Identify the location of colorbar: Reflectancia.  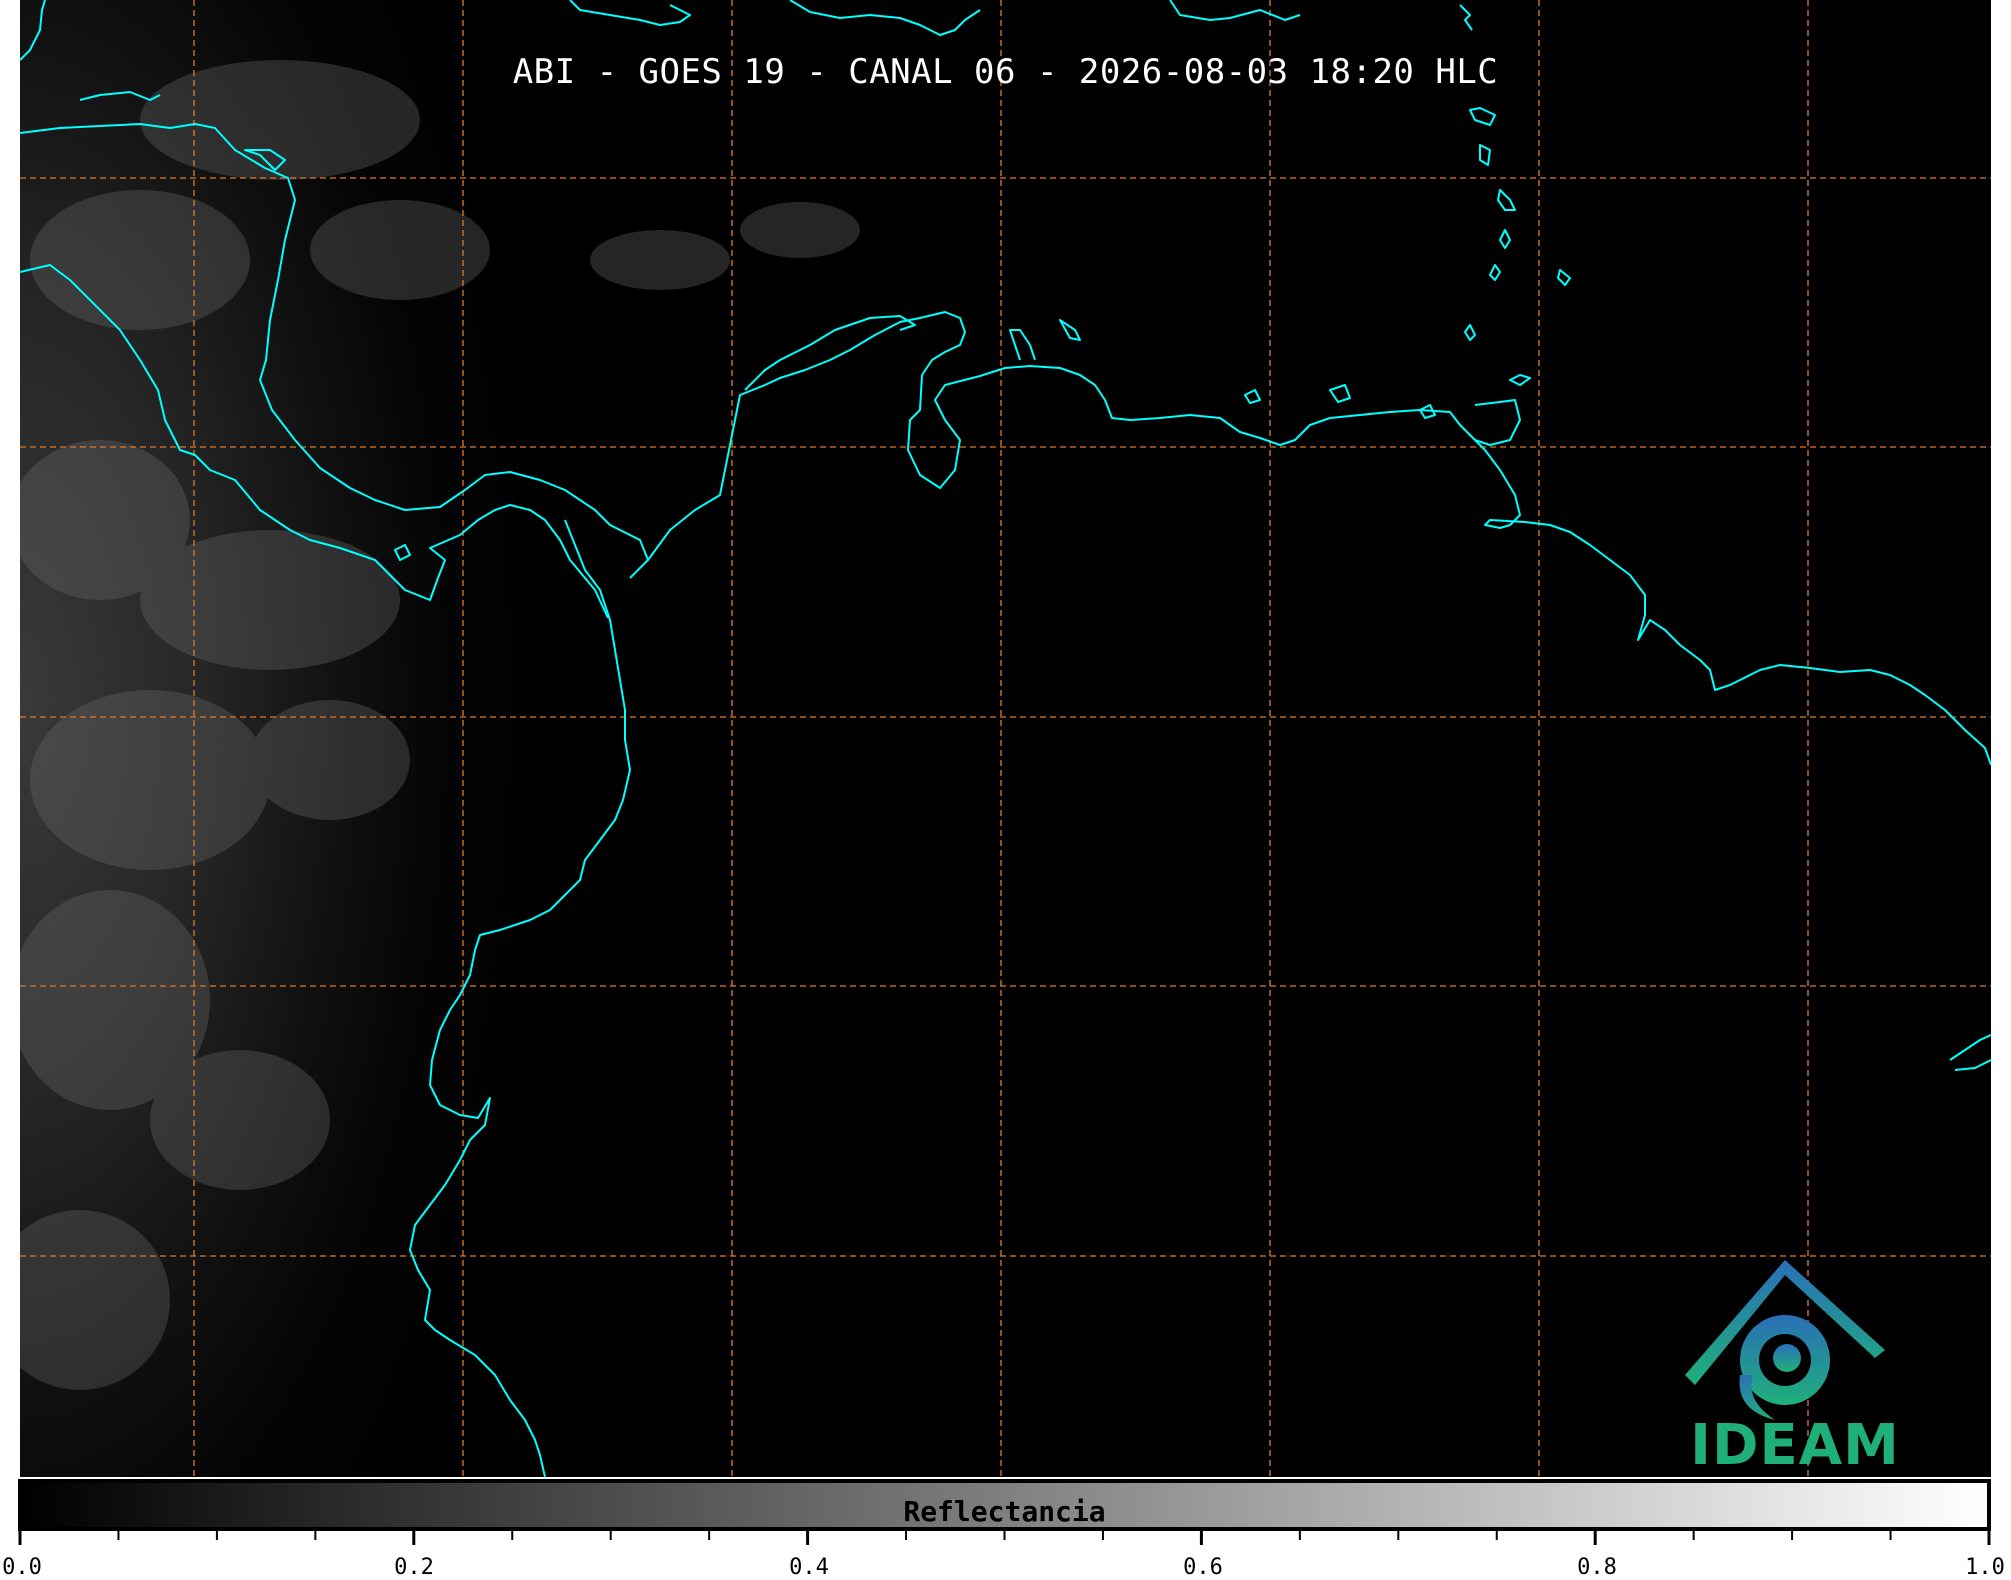
(1004, 1505).